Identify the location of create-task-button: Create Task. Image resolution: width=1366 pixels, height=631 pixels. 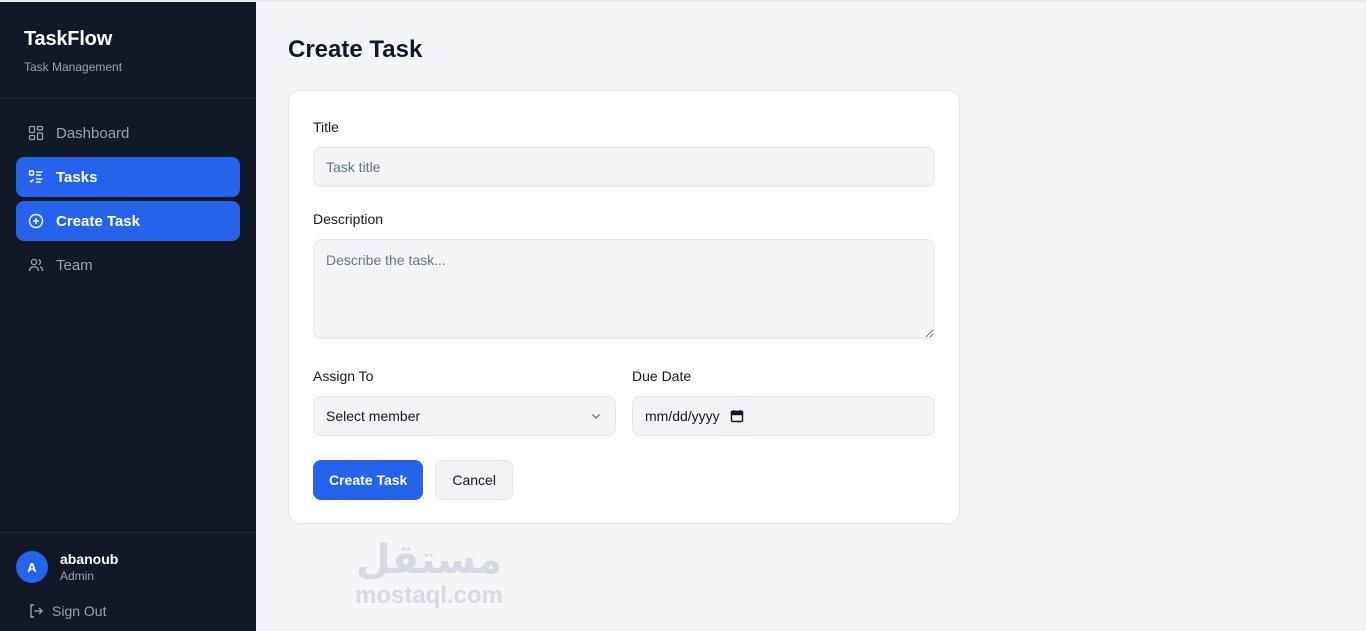
(368, 480).